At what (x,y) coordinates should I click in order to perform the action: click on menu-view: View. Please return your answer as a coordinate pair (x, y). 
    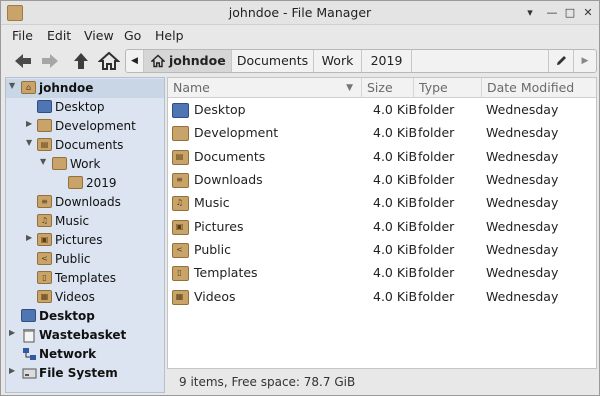
    Looking at the image, I should click on (99, 35).